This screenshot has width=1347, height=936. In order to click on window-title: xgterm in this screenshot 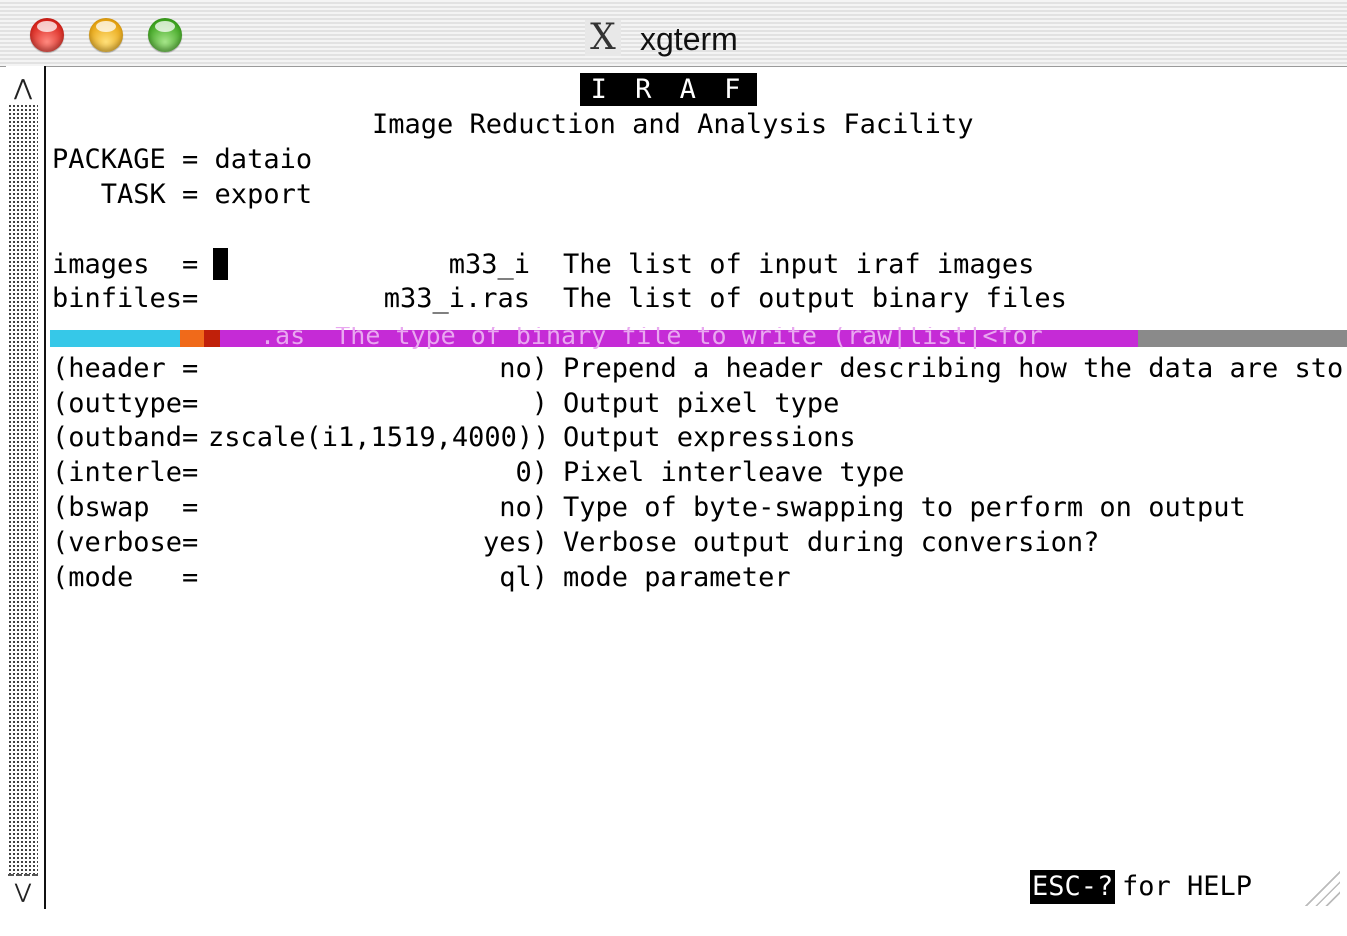, I will do `click(689, 39)`.